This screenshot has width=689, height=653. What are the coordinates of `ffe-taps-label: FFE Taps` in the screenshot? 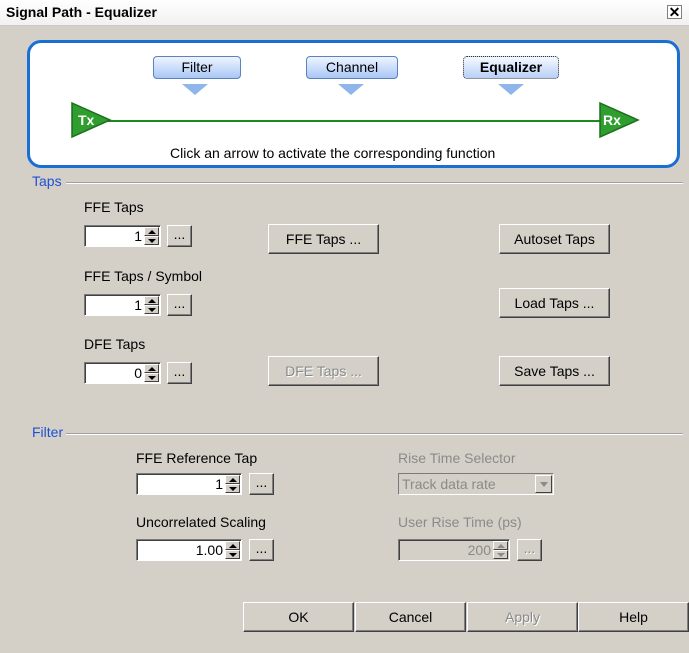 It's located at (114, 207).